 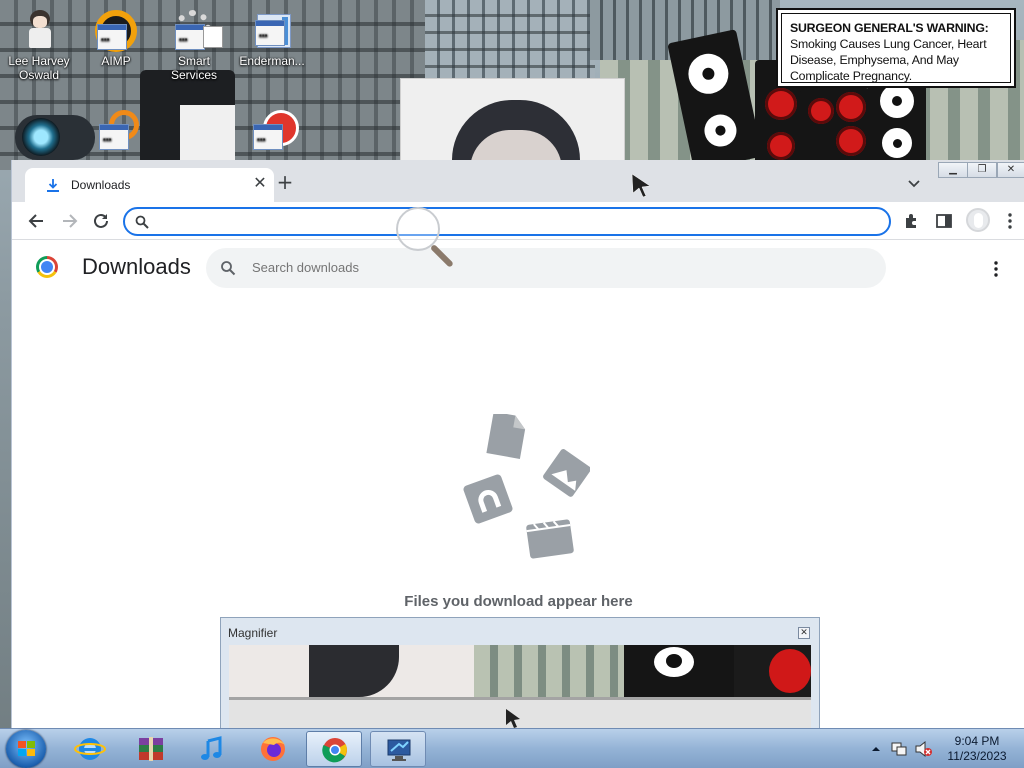 I want to click on reload-icon, so click(x=101, y=221).